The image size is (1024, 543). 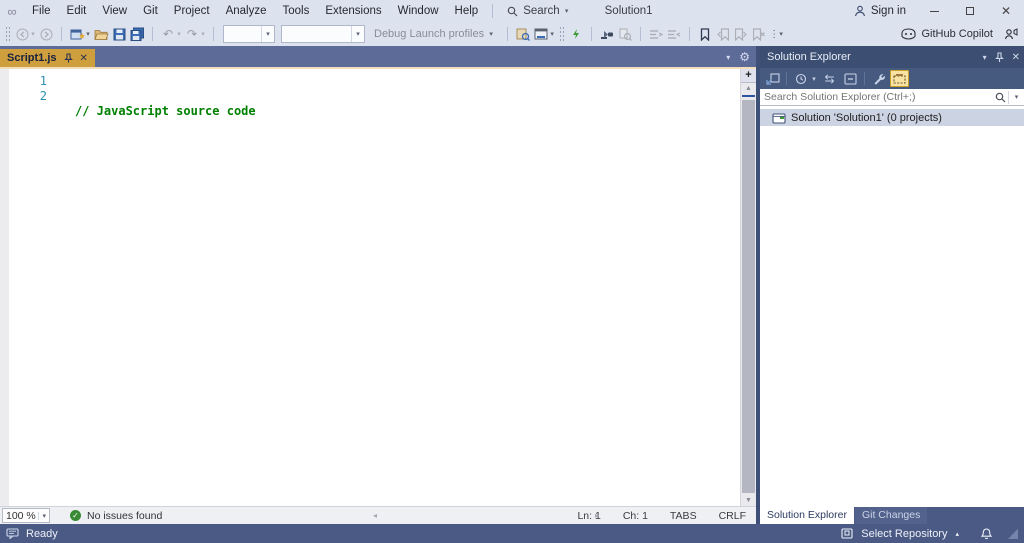 I want to click on save-icon, so click(x=119, y=34).